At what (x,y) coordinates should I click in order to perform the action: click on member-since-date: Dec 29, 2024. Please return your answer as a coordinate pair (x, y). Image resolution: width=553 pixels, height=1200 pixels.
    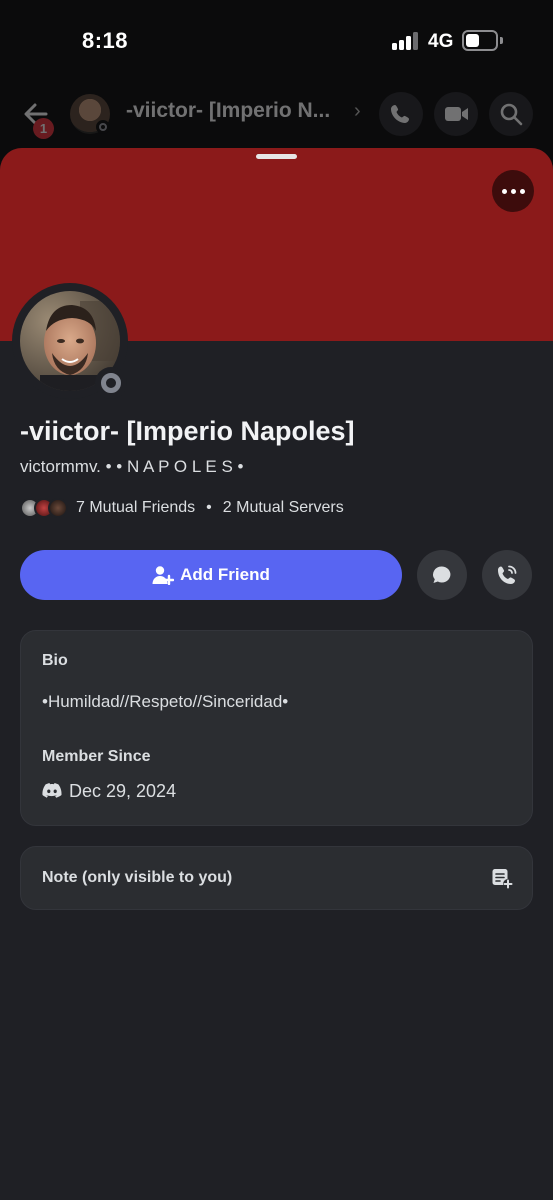
    Looking at the image, I should click on (123, 791).